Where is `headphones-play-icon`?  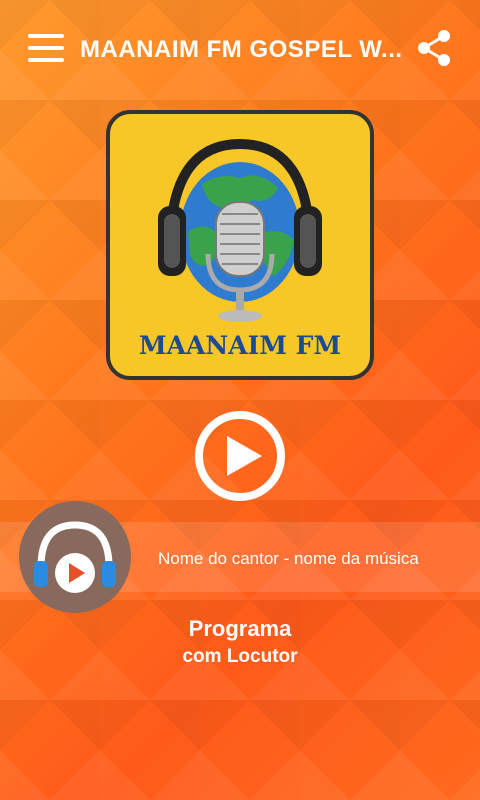
headphones-play-icon is located at coordinates (75, 557).